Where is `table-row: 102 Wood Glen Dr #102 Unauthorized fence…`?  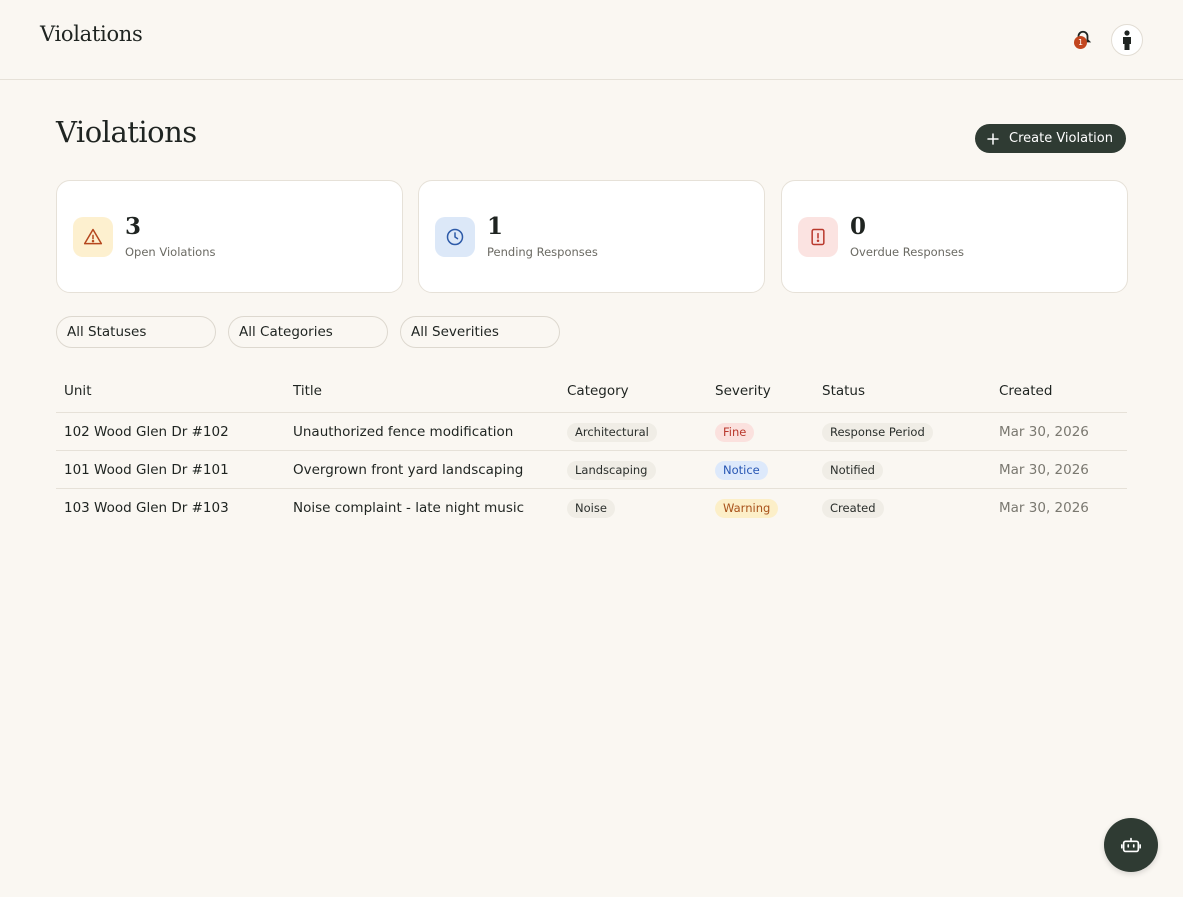
table-row: 102 Wood Glen Dr #102 Unauthorized fence… is located at coordinates (591, 432).